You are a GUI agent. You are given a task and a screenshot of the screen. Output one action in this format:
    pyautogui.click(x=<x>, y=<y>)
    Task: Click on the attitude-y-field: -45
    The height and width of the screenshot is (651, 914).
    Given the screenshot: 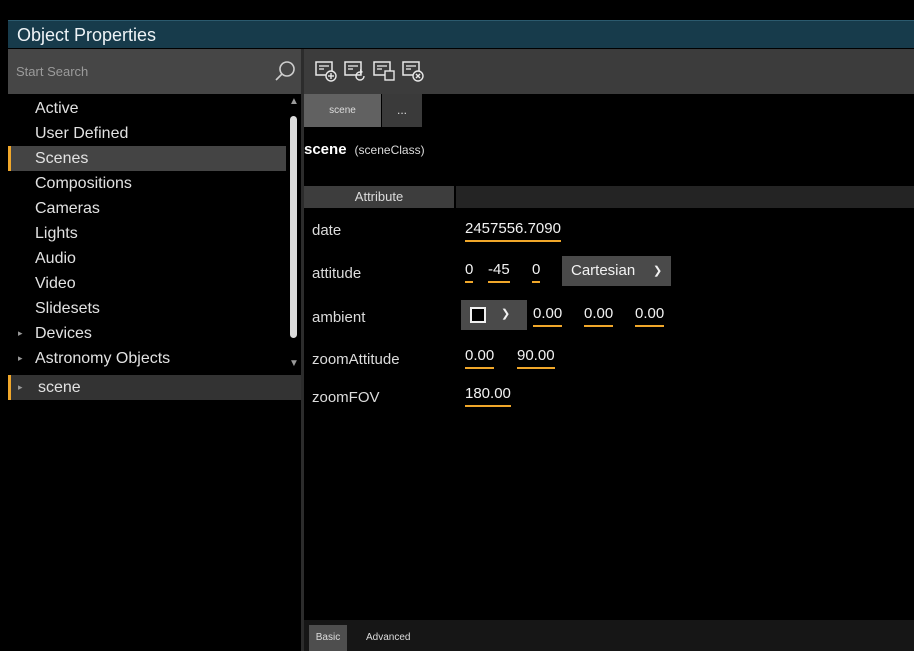 What is the action you would take?
    pyautogui.click(x=499, y=272)
    